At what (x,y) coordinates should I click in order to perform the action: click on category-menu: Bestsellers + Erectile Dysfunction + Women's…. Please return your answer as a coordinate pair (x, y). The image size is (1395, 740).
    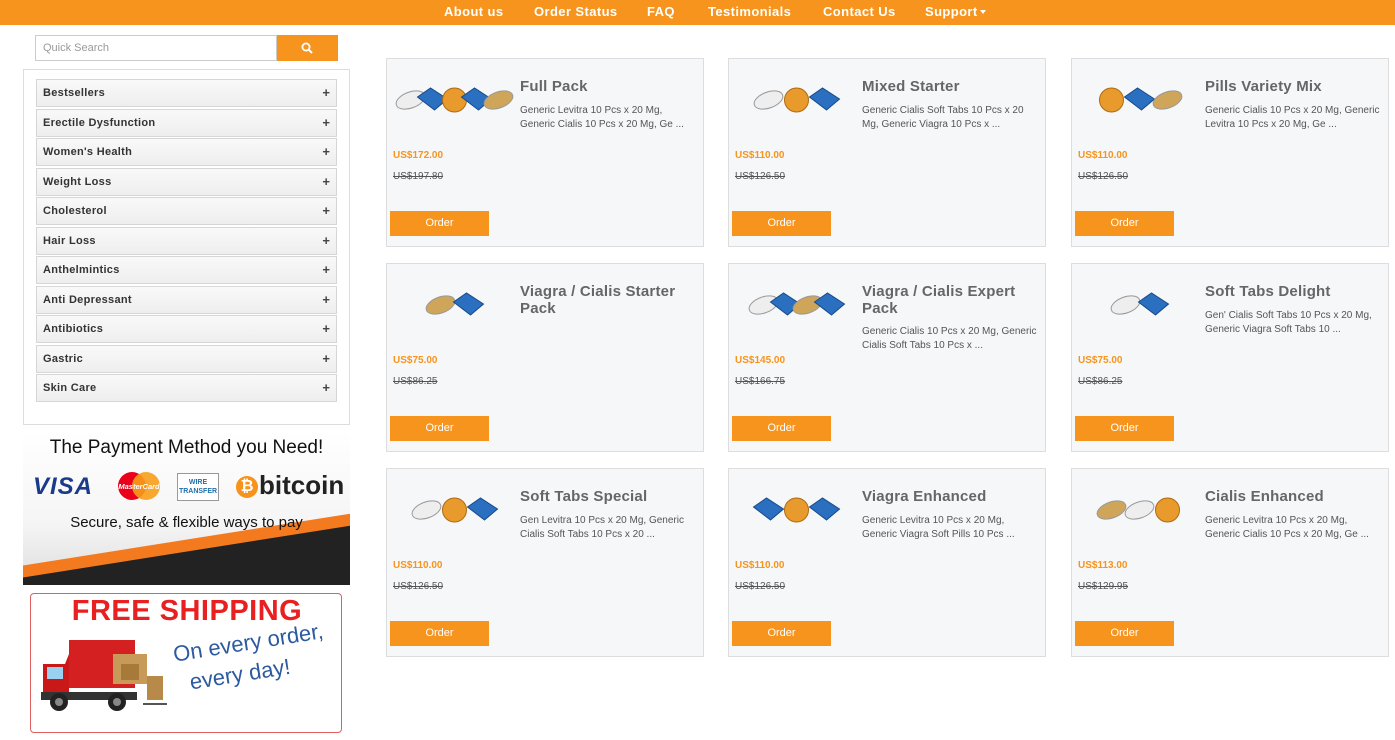
    Looking at the image, I should click on (186, 247).